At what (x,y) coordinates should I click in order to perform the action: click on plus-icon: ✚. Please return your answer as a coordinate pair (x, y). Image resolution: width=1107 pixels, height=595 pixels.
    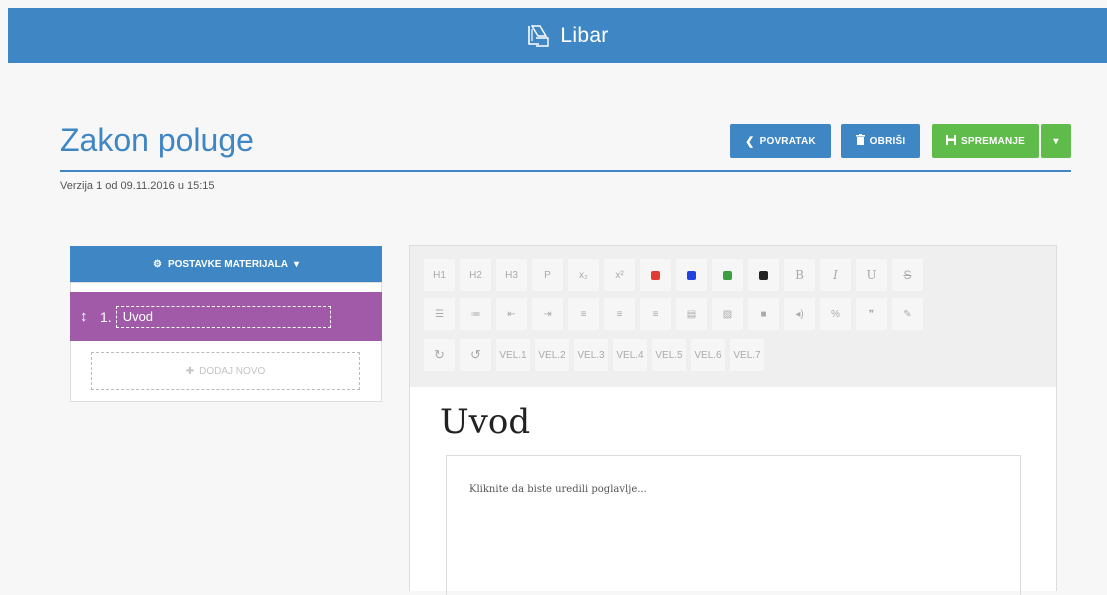
    Looking at the image, I should click on (190, 371).